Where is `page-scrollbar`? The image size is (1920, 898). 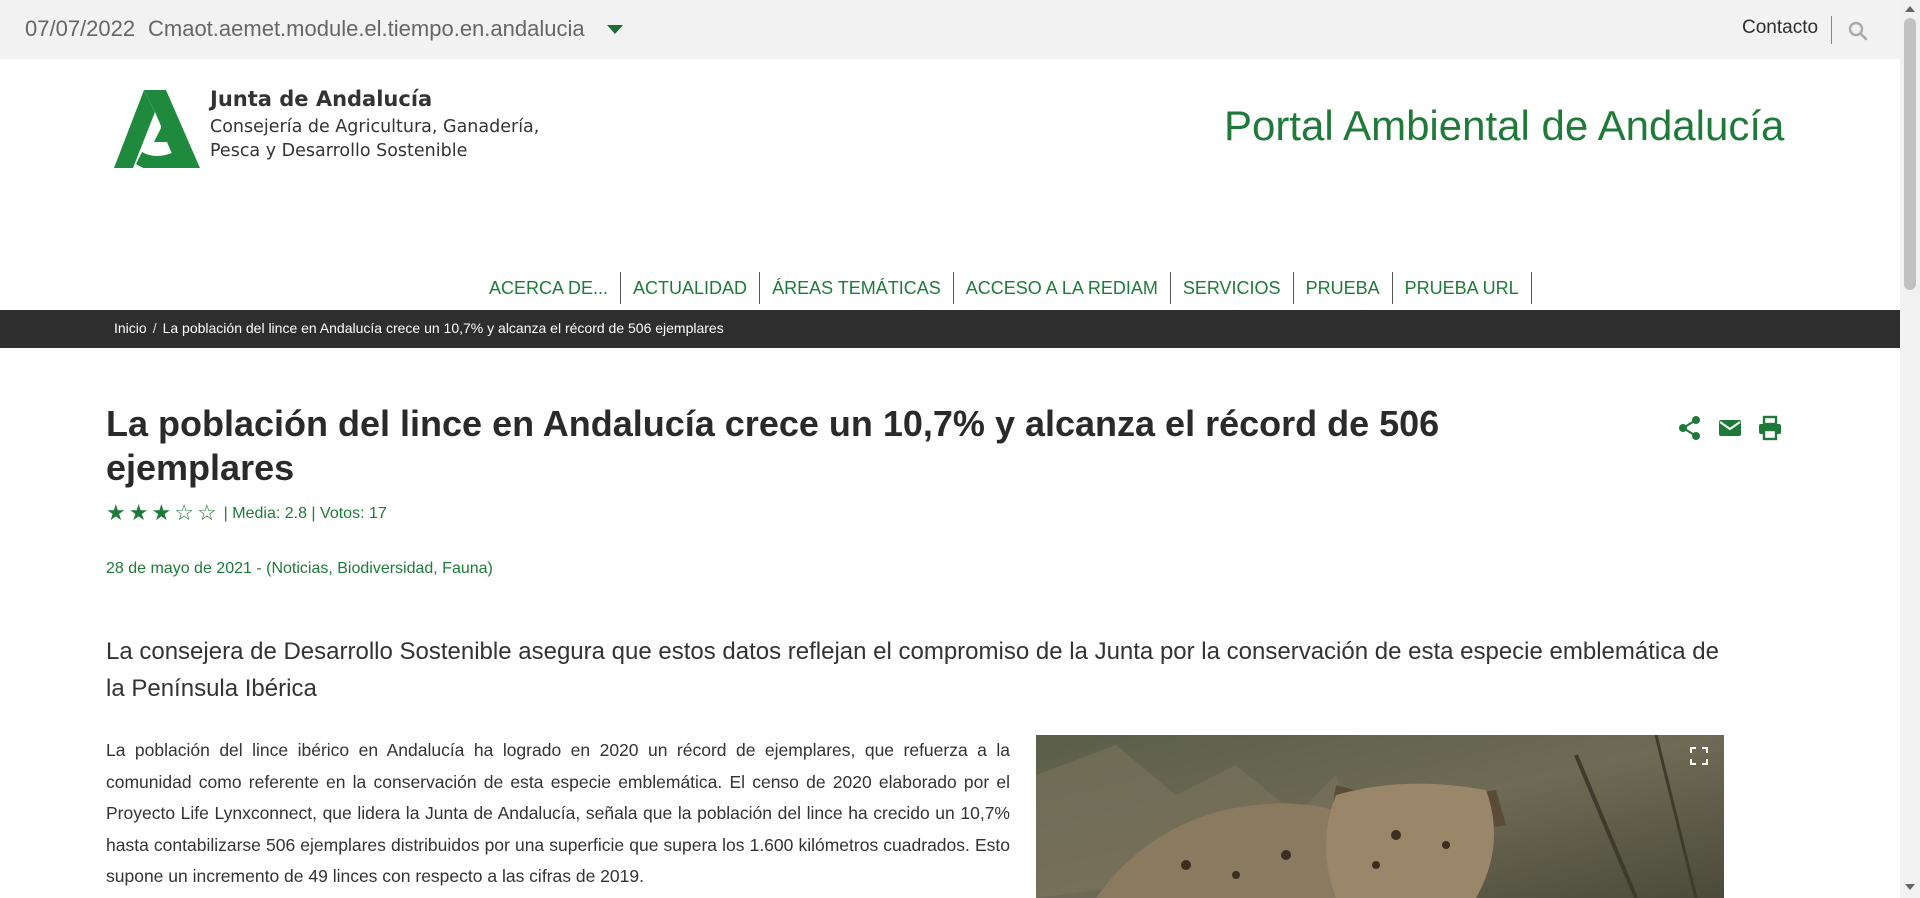
page-scrollbar is located at coordinates (1910, 449).